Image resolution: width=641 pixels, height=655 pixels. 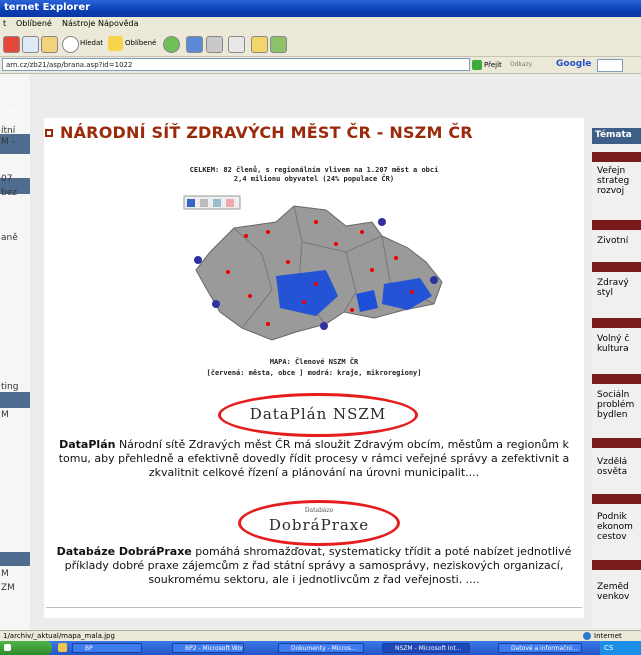 I want to click on left-snippet: 07, so click(x=6, y=179).